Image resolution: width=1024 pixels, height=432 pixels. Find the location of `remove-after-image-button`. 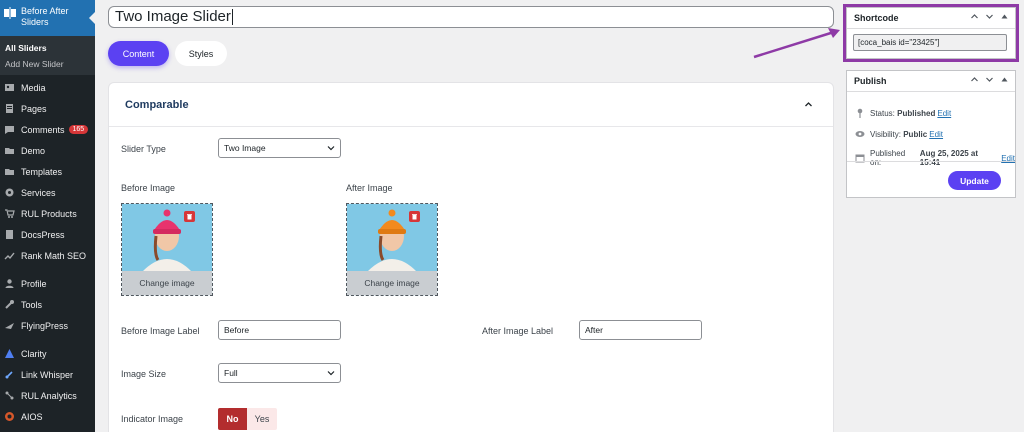

remove-after-image-button is located at coordinates (414, 216).